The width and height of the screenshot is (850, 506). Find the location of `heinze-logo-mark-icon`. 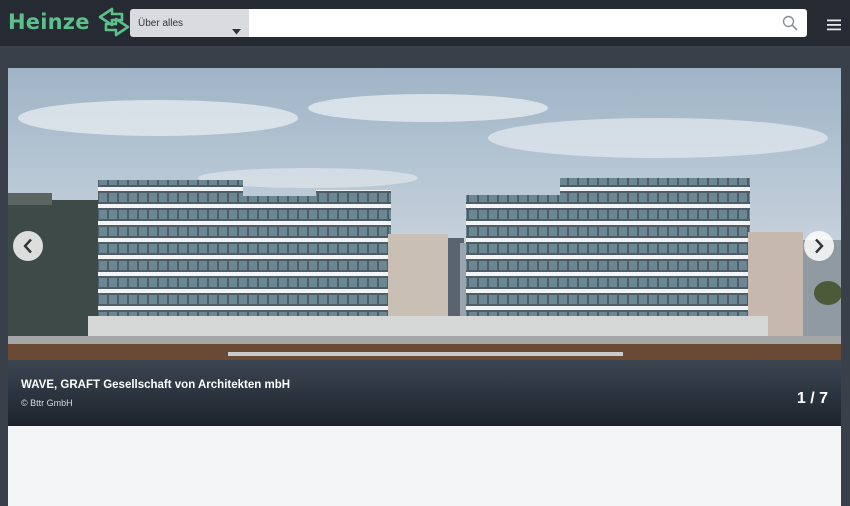

heinze-logo-mark-icon is located at coordinates (114, 22).